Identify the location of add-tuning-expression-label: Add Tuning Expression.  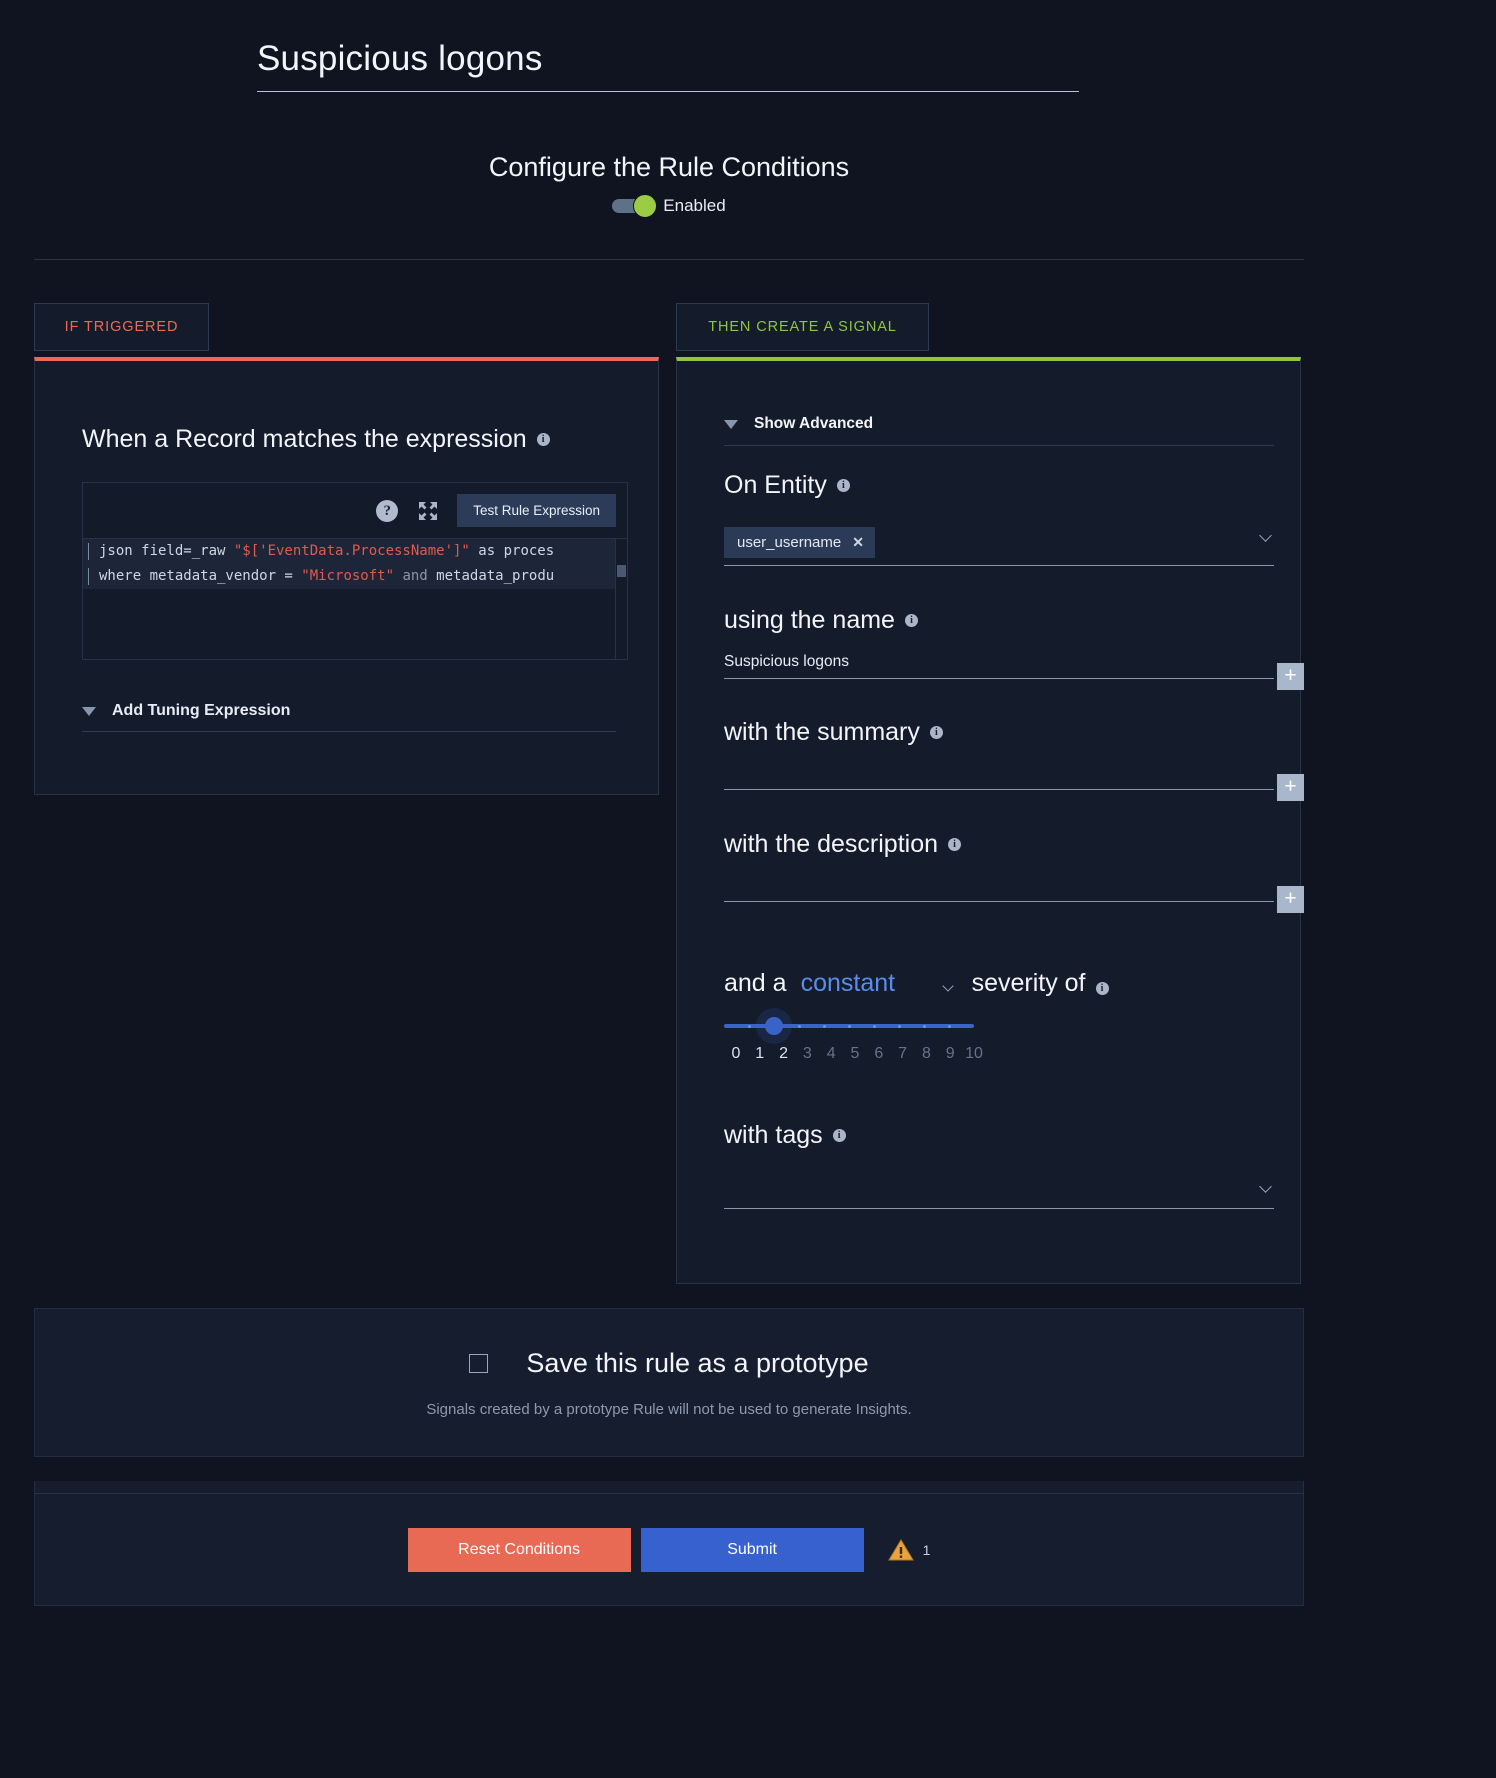
(201, 710).